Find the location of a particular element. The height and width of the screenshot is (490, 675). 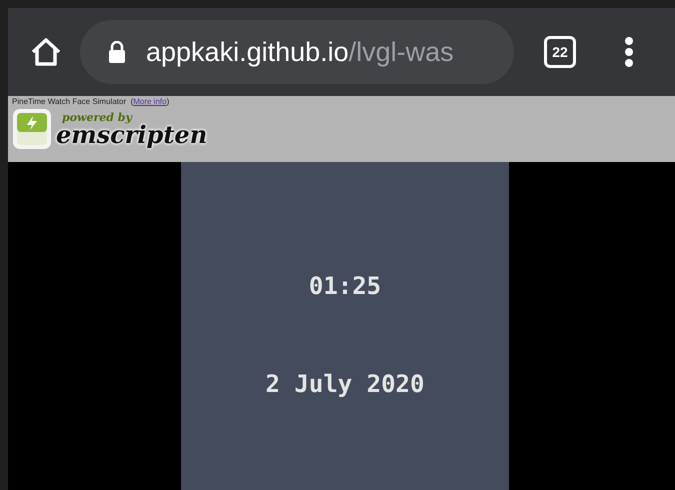

page-title: PineTime Watch Face Simulator (More info) is located at coordinates (91, 101).